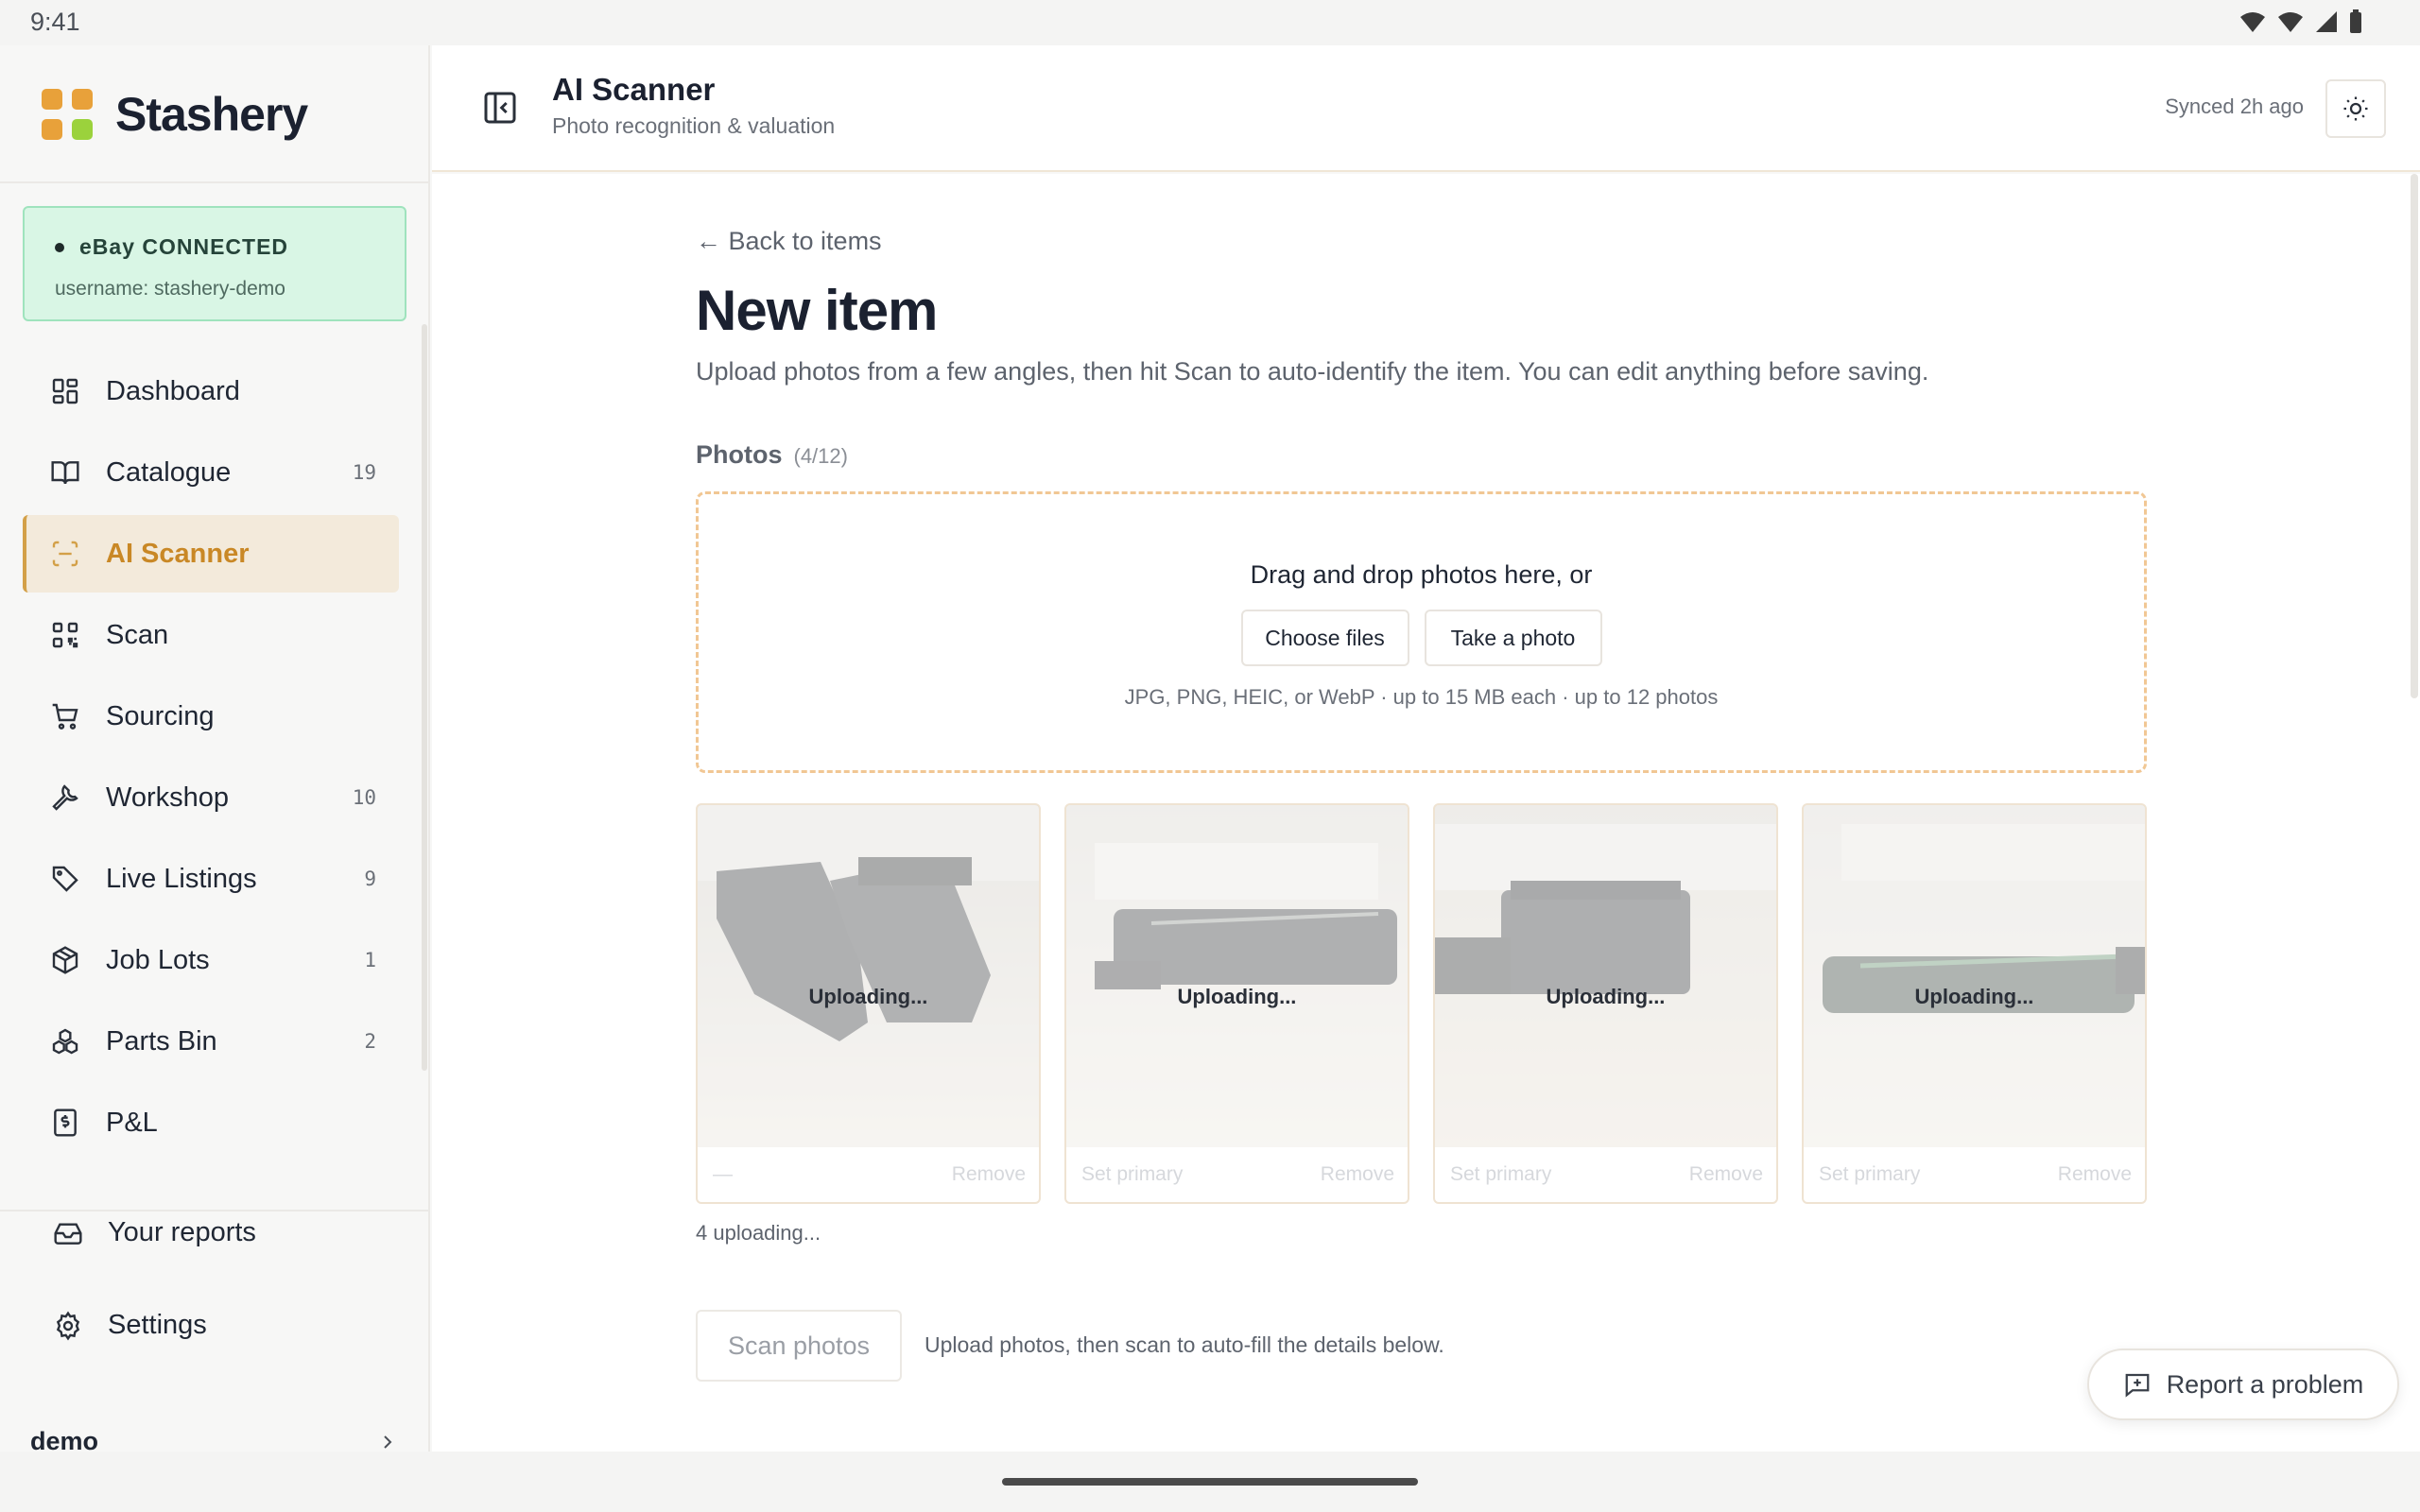 The image size is (2420, 1512). What do you see at coordinates (2326, 21) in the screenshot?
I see `signal-icon` at bounding box center [2326, 21].